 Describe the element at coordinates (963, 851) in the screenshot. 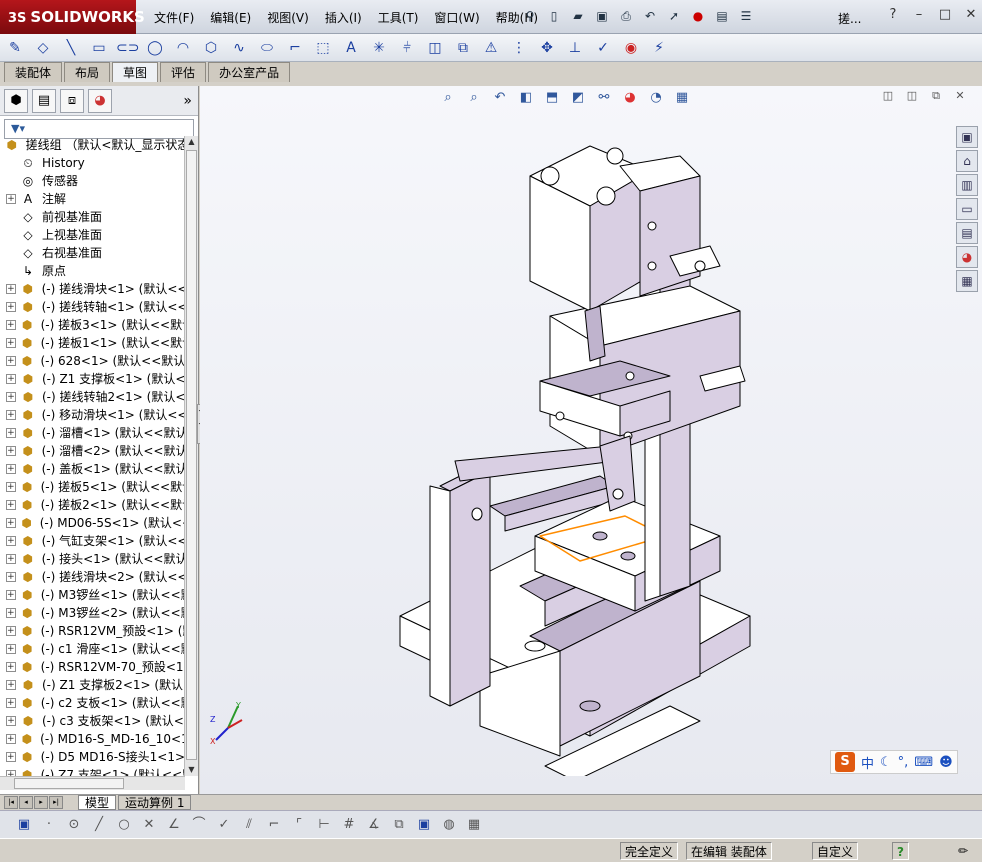

I see `pencil-status-icon: ✏` at that location.